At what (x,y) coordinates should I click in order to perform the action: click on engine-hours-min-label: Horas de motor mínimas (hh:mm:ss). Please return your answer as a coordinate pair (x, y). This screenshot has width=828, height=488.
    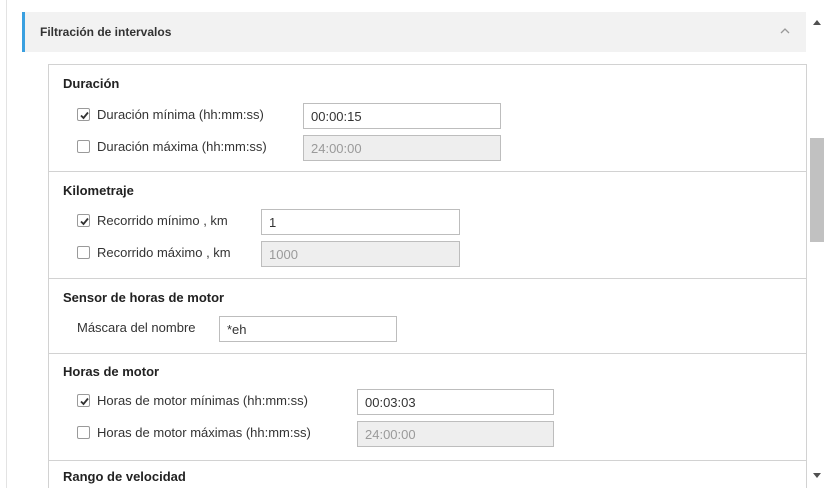
    Looking at the image, I should click on (202, 400).